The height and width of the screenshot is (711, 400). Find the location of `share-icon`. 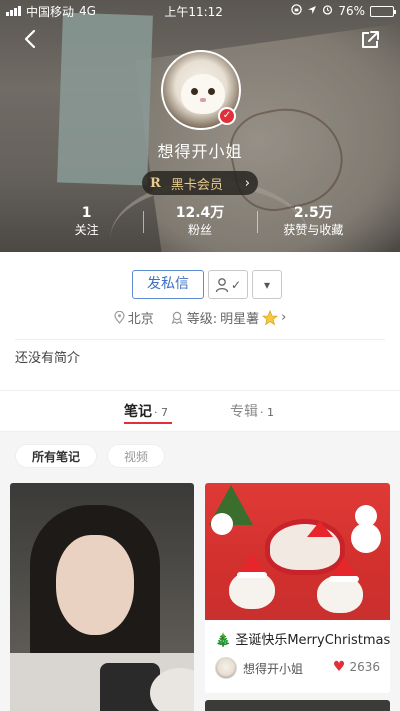

share-icon is located at coordinates (370, 39).